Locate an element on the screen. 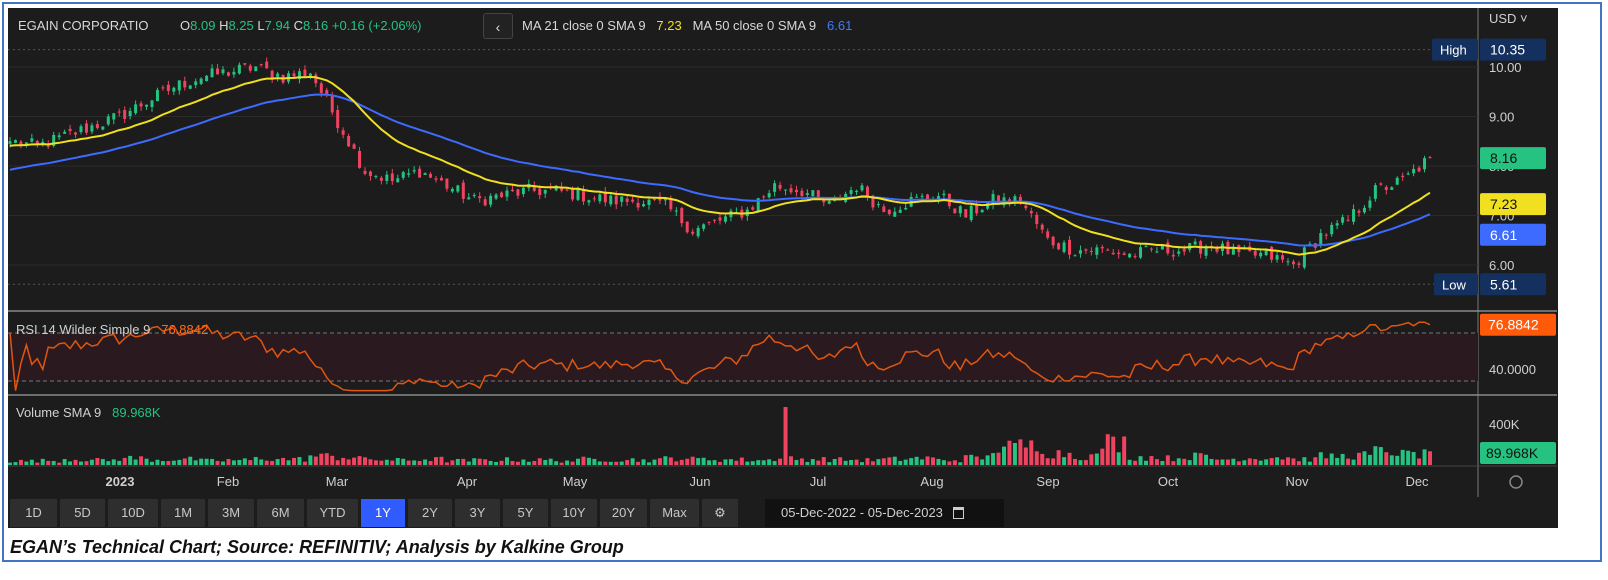  currency-selector: USD ˅ is located at coordinates (1508, 18).